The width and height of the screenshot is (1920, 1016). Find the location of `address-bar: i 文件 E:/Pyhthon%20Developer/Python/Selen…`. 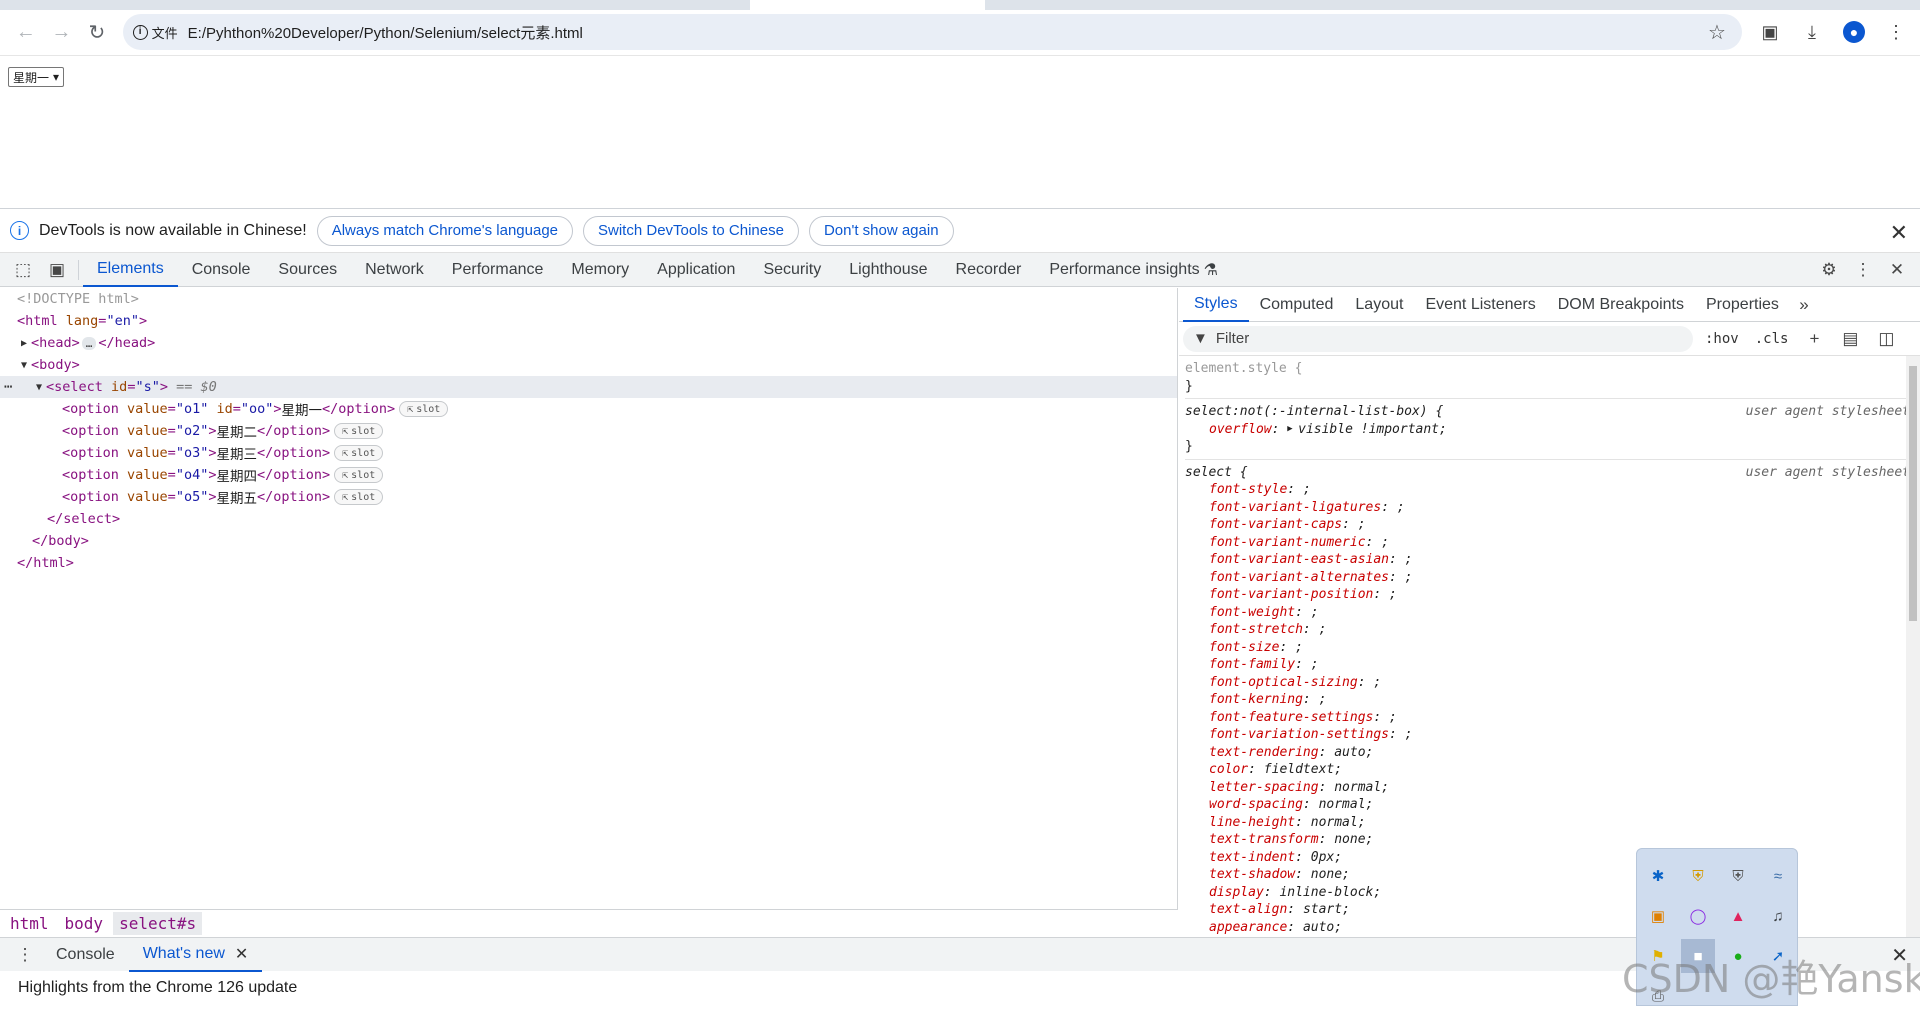

address-bar: i 文件 E:/Pyhthon%20Developer/Python/Selen… is located at coordinates (932, 32).